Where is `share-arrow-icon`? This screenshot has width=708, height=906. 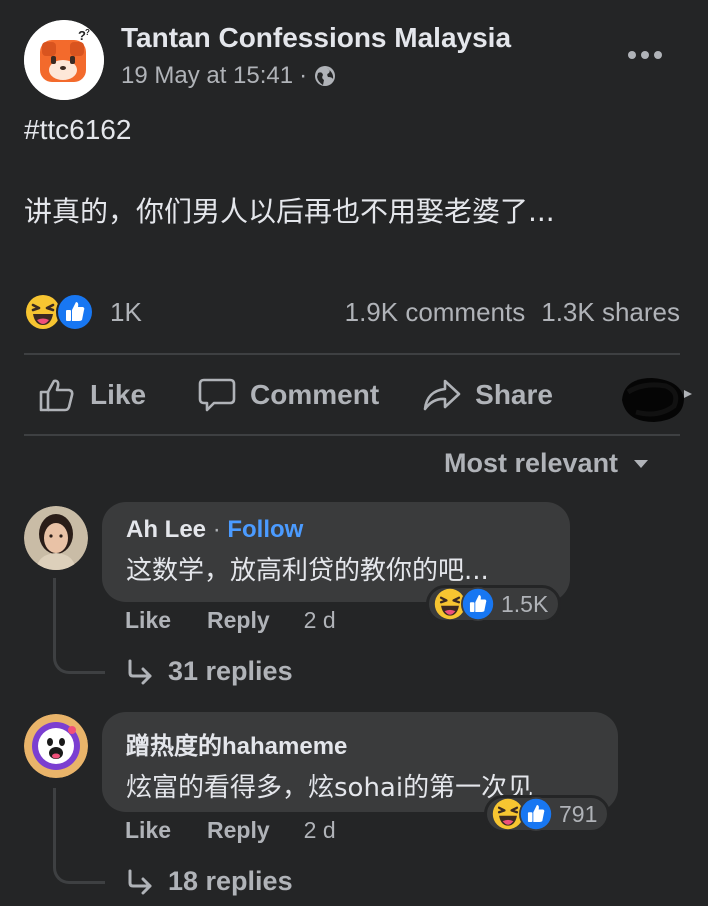 share-arrow-icon is located at coordinates (442, 395).